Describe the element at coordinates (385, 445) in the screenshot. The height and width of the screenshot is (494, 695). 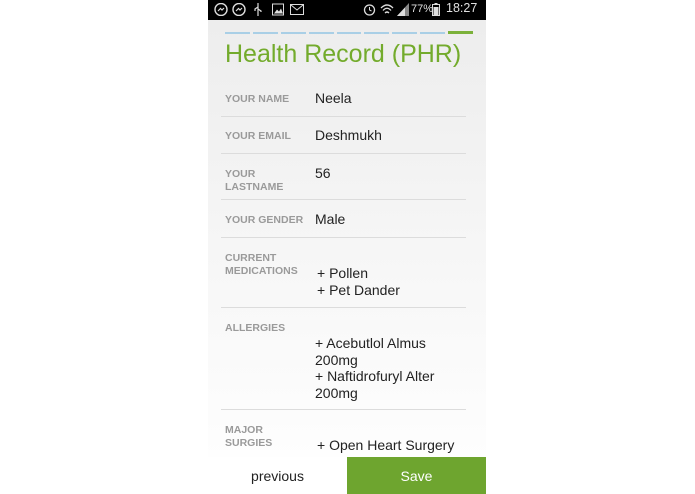
I see `surgeries-value: + Open Heart Surgery` at that location.